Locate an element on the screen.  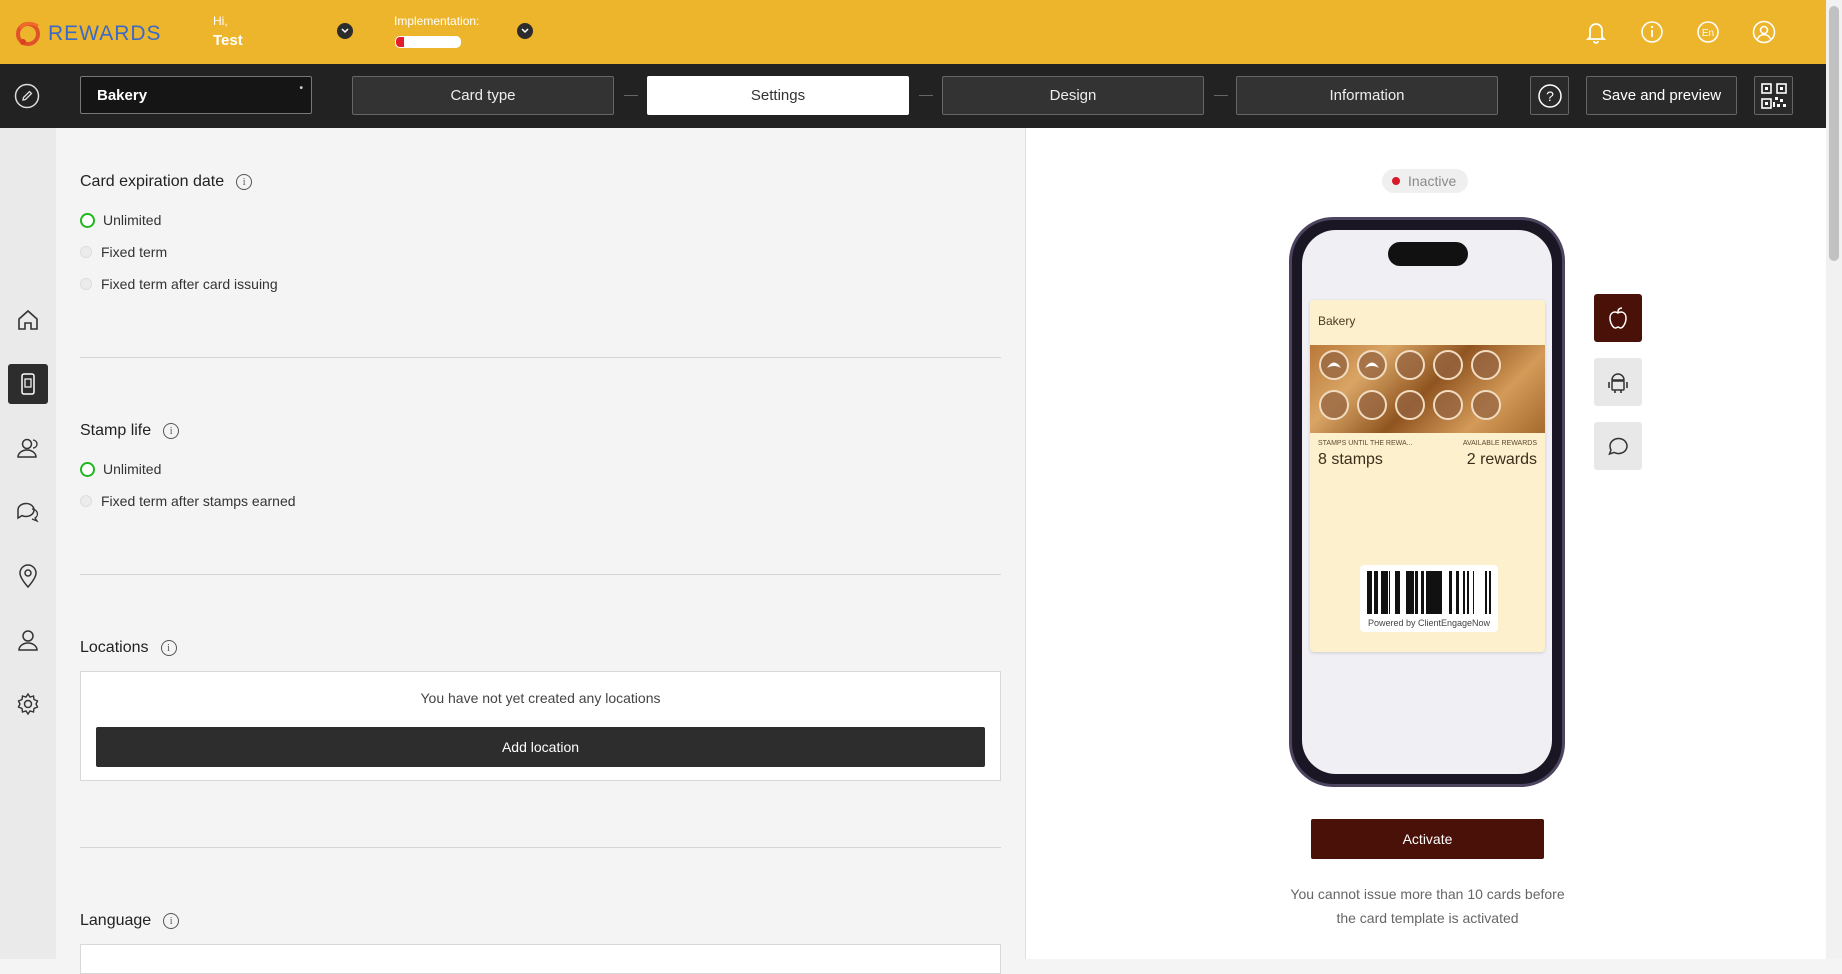
language-section-title: Language i is located at coordinates (130, 921).